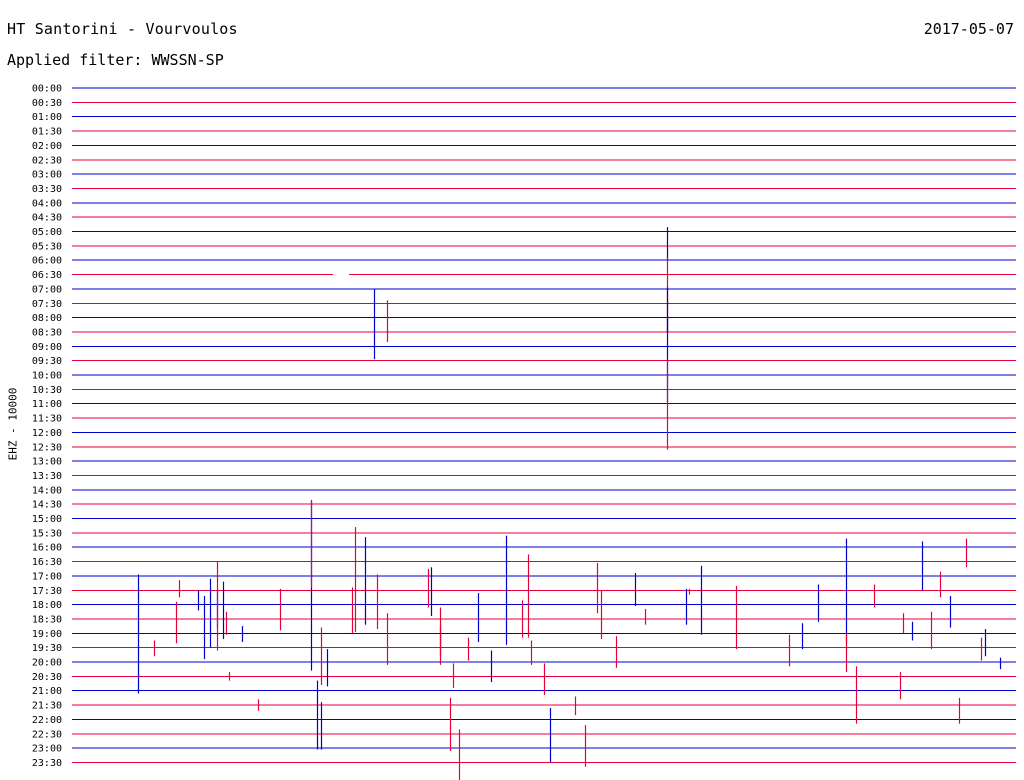  I want to click on row-tick-label: 20:00, so click(47, 663).